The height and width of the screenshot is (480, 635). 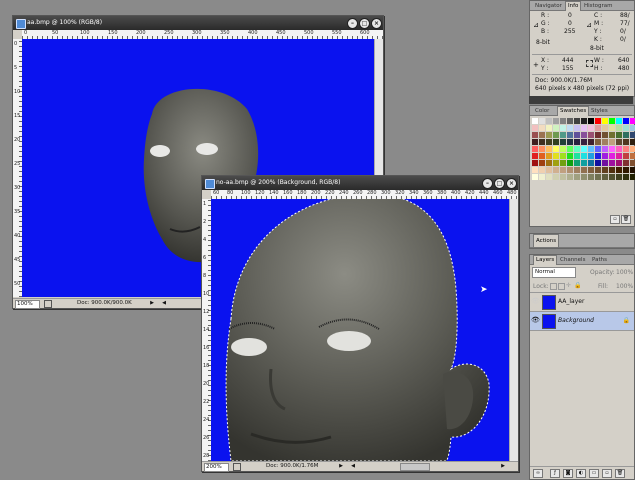 I want to click on maximize-icon: □, so click(x=364, y=23).